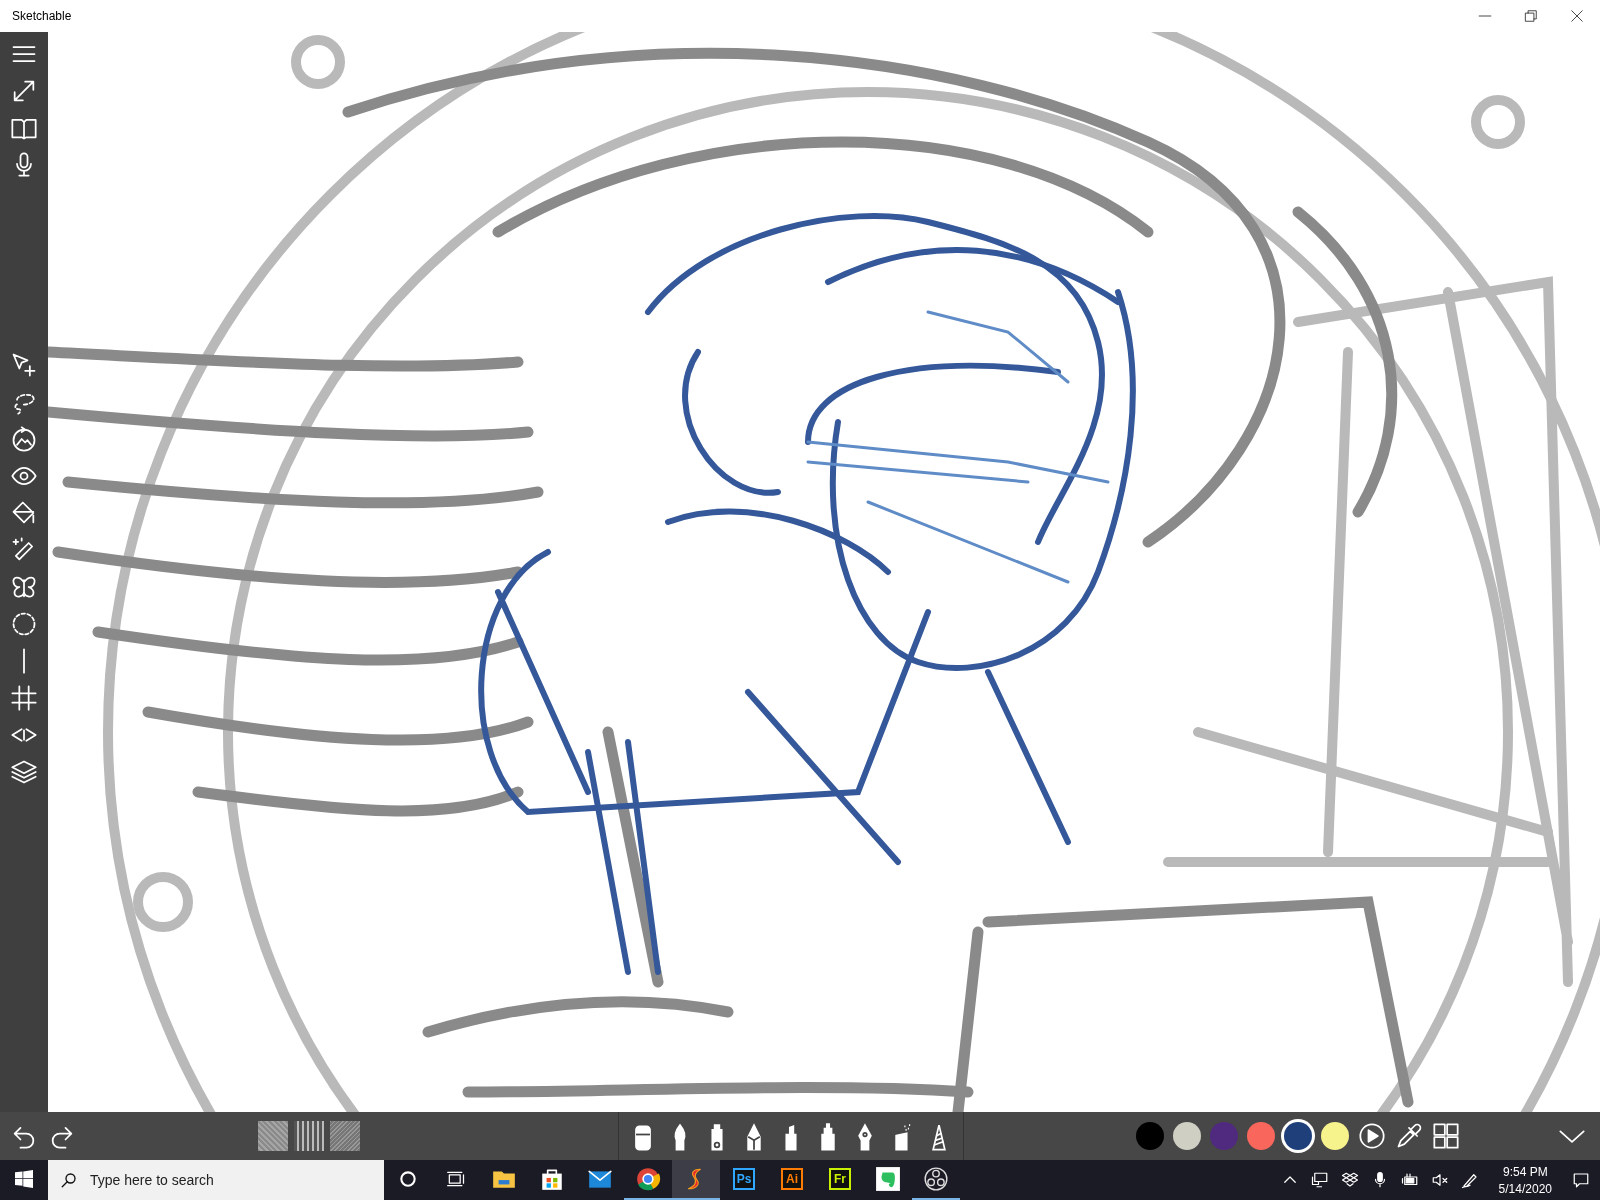  I want to click on taskbar-app: Ai, so click(792, 1180).